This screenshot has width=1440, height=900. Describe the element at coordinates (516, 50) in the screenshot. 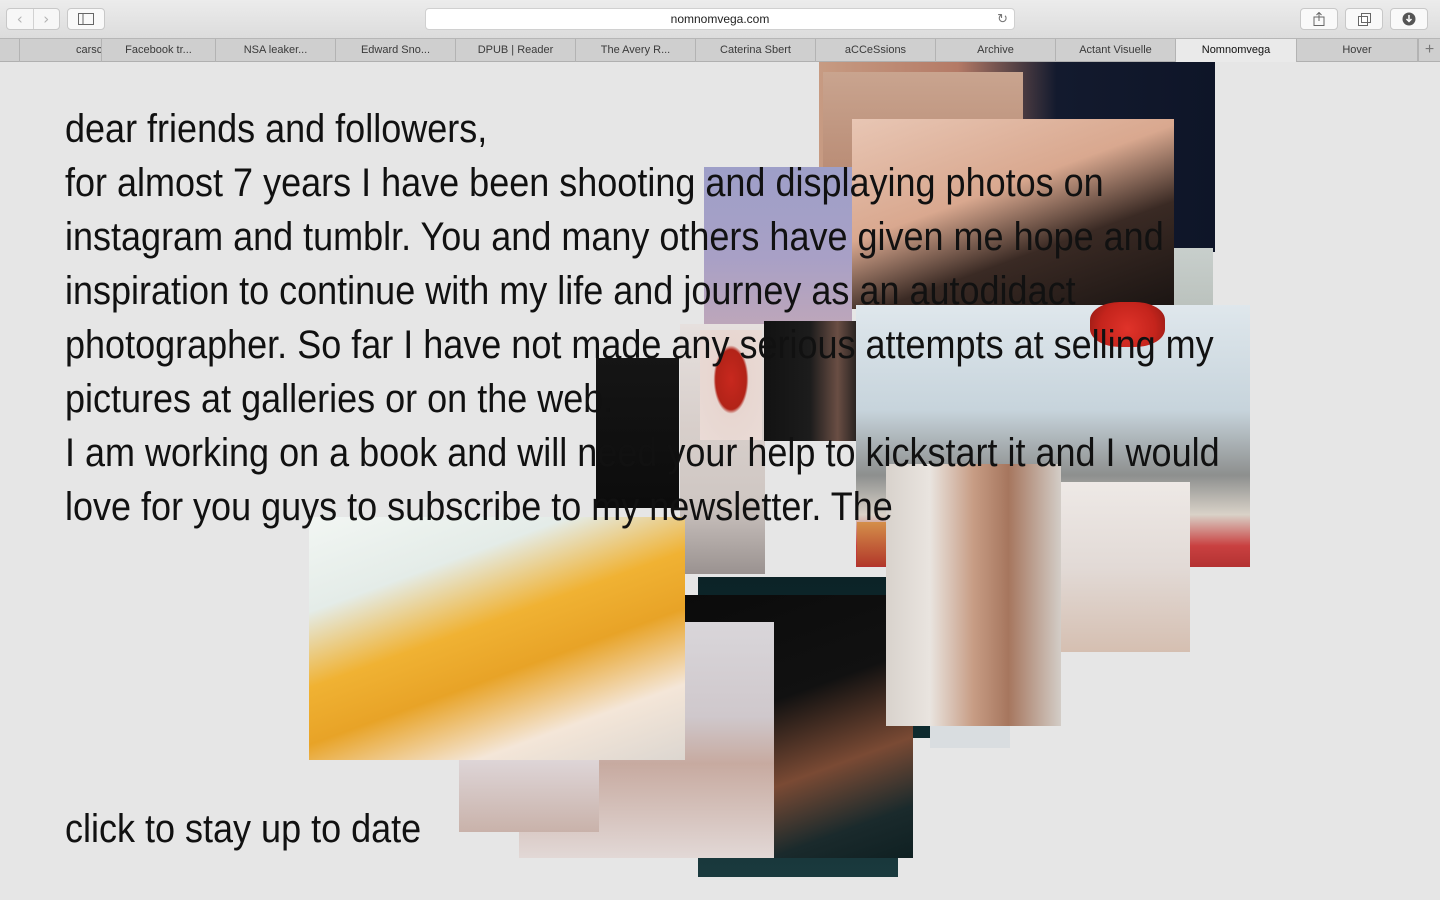

I see `tab-dpub-reader: DPUB | Reader` at that location.